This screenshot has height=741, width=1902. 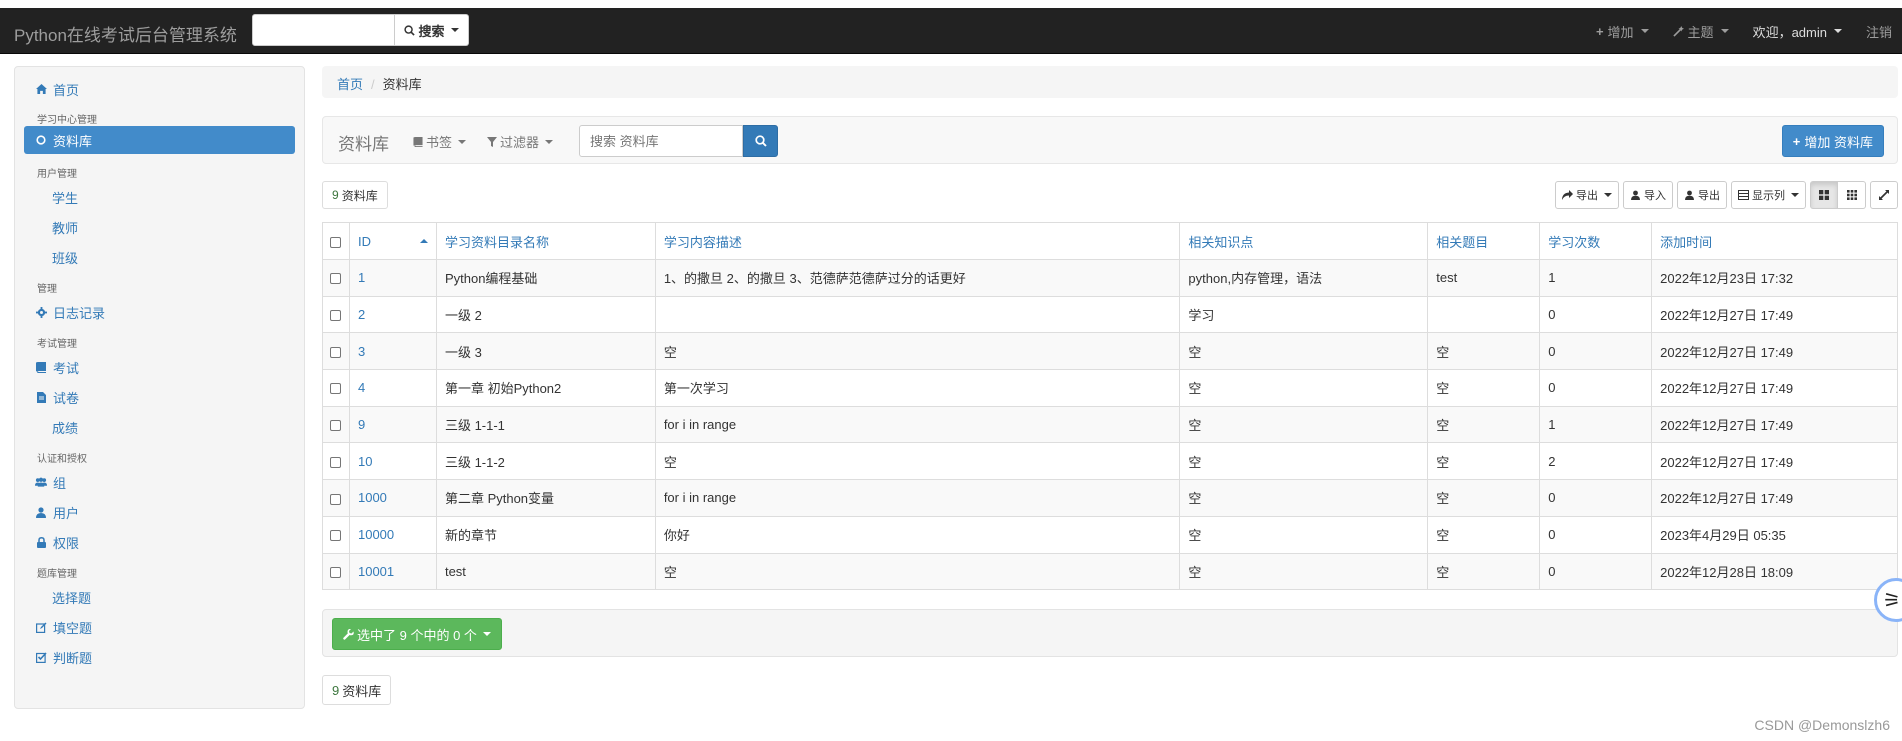 I want to click on row-select-cell, so click(x=336, y=498).